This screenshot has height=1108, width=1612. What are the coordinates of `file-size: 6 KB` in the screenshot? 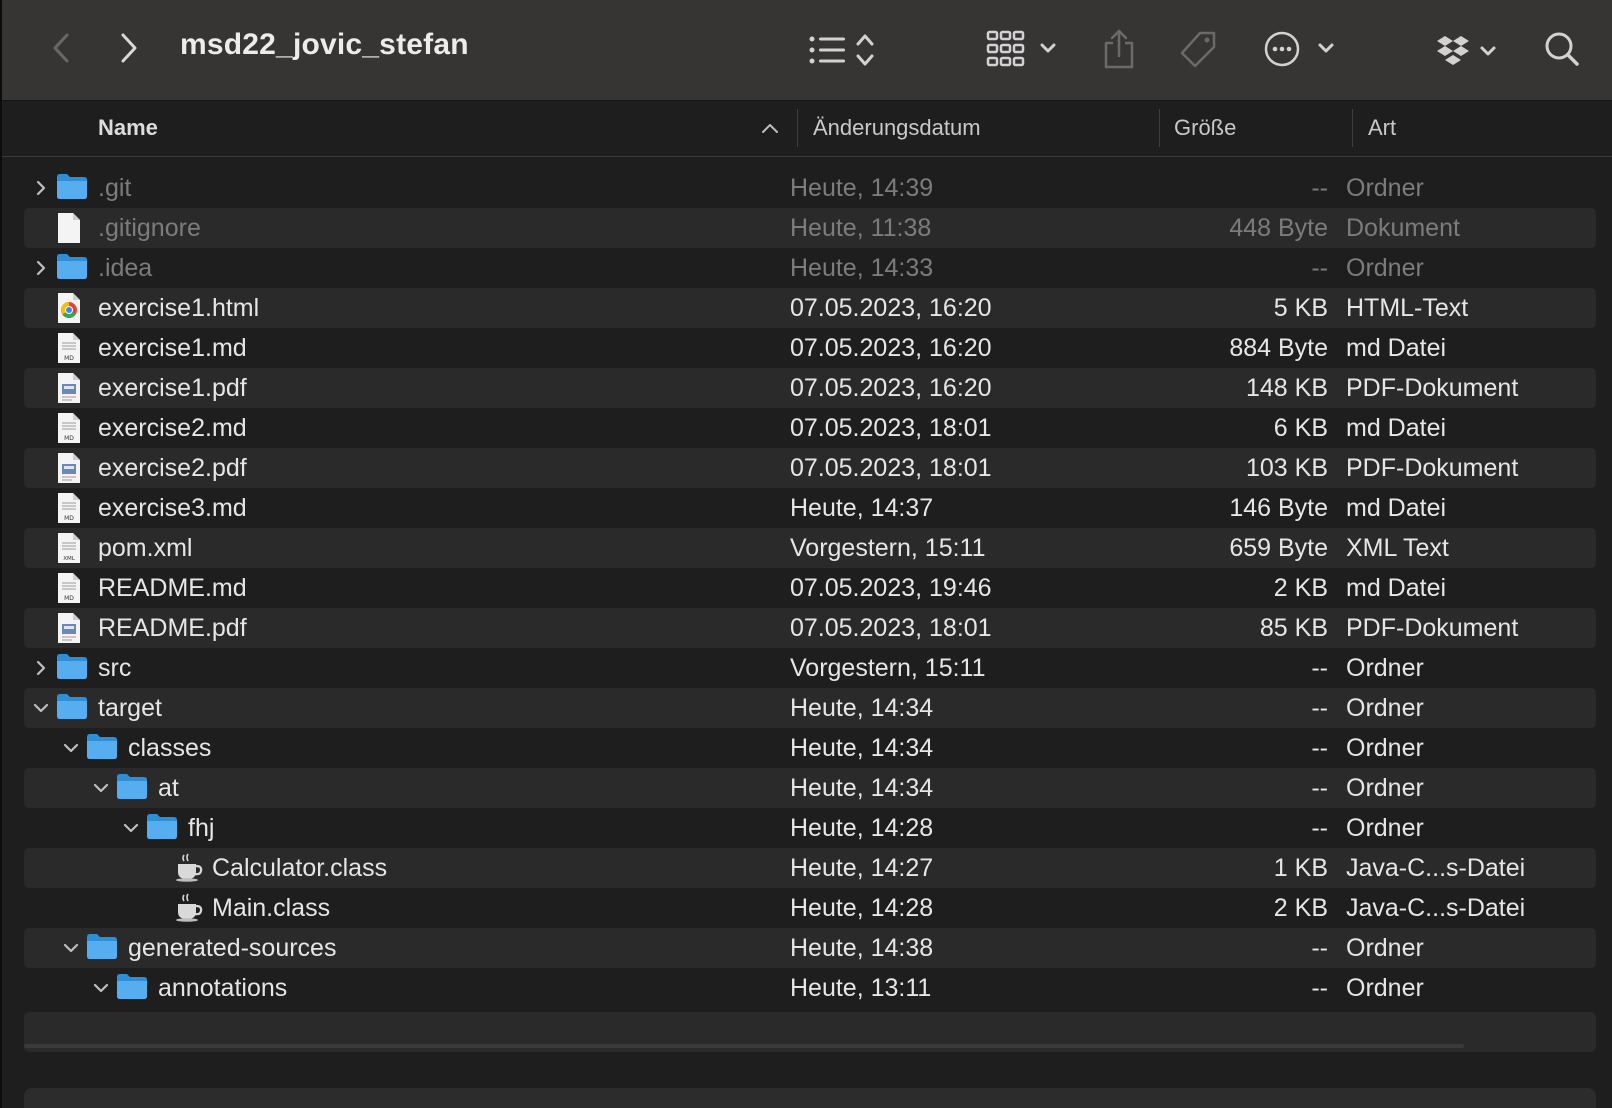 It's located at (1300, 428).